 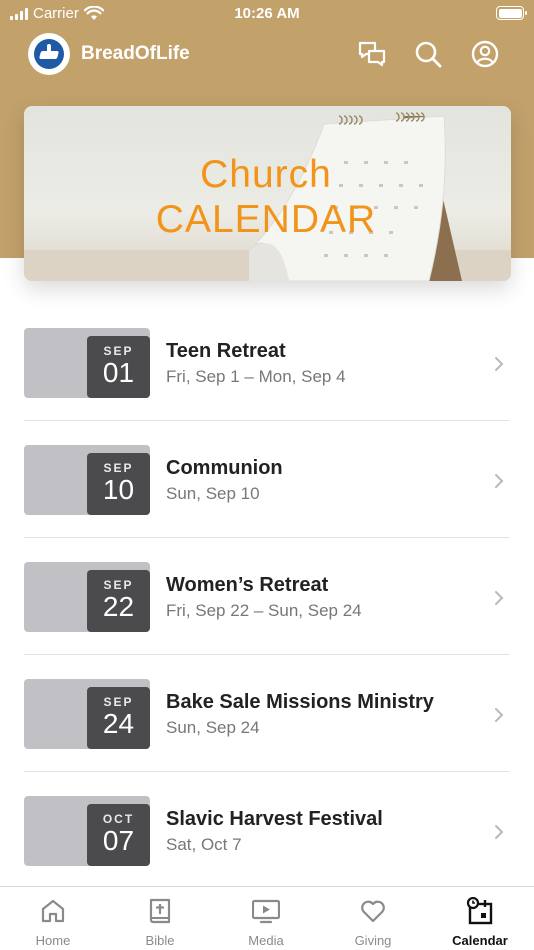 What do you see at coordinates (118, 840) in the screenshot?
I see `event-day: 07` at bounding box center [118, 840].